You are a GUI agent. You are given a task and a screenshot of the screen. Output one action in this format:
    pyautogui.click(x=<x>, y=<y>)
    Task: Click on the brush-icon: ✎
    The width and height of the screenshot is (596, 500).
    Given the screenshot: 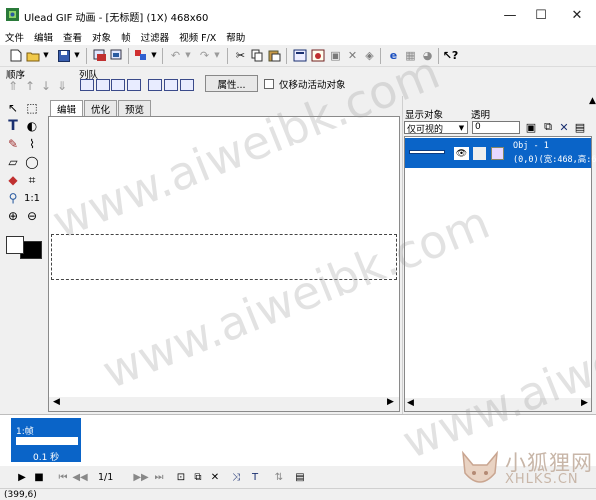 What is the action you would take?
    pyautogui.click(x=13, y=144)
    